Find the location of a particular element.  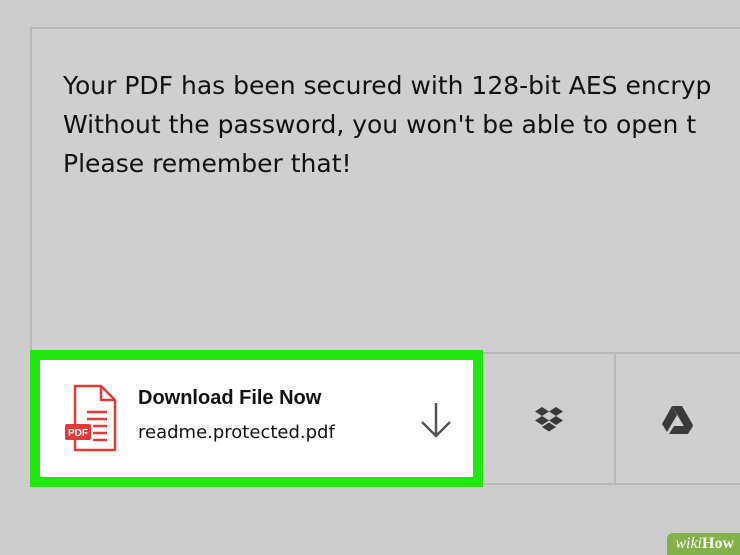

wikihow-watermark: wikiHow is located at coordinates (703, 544).